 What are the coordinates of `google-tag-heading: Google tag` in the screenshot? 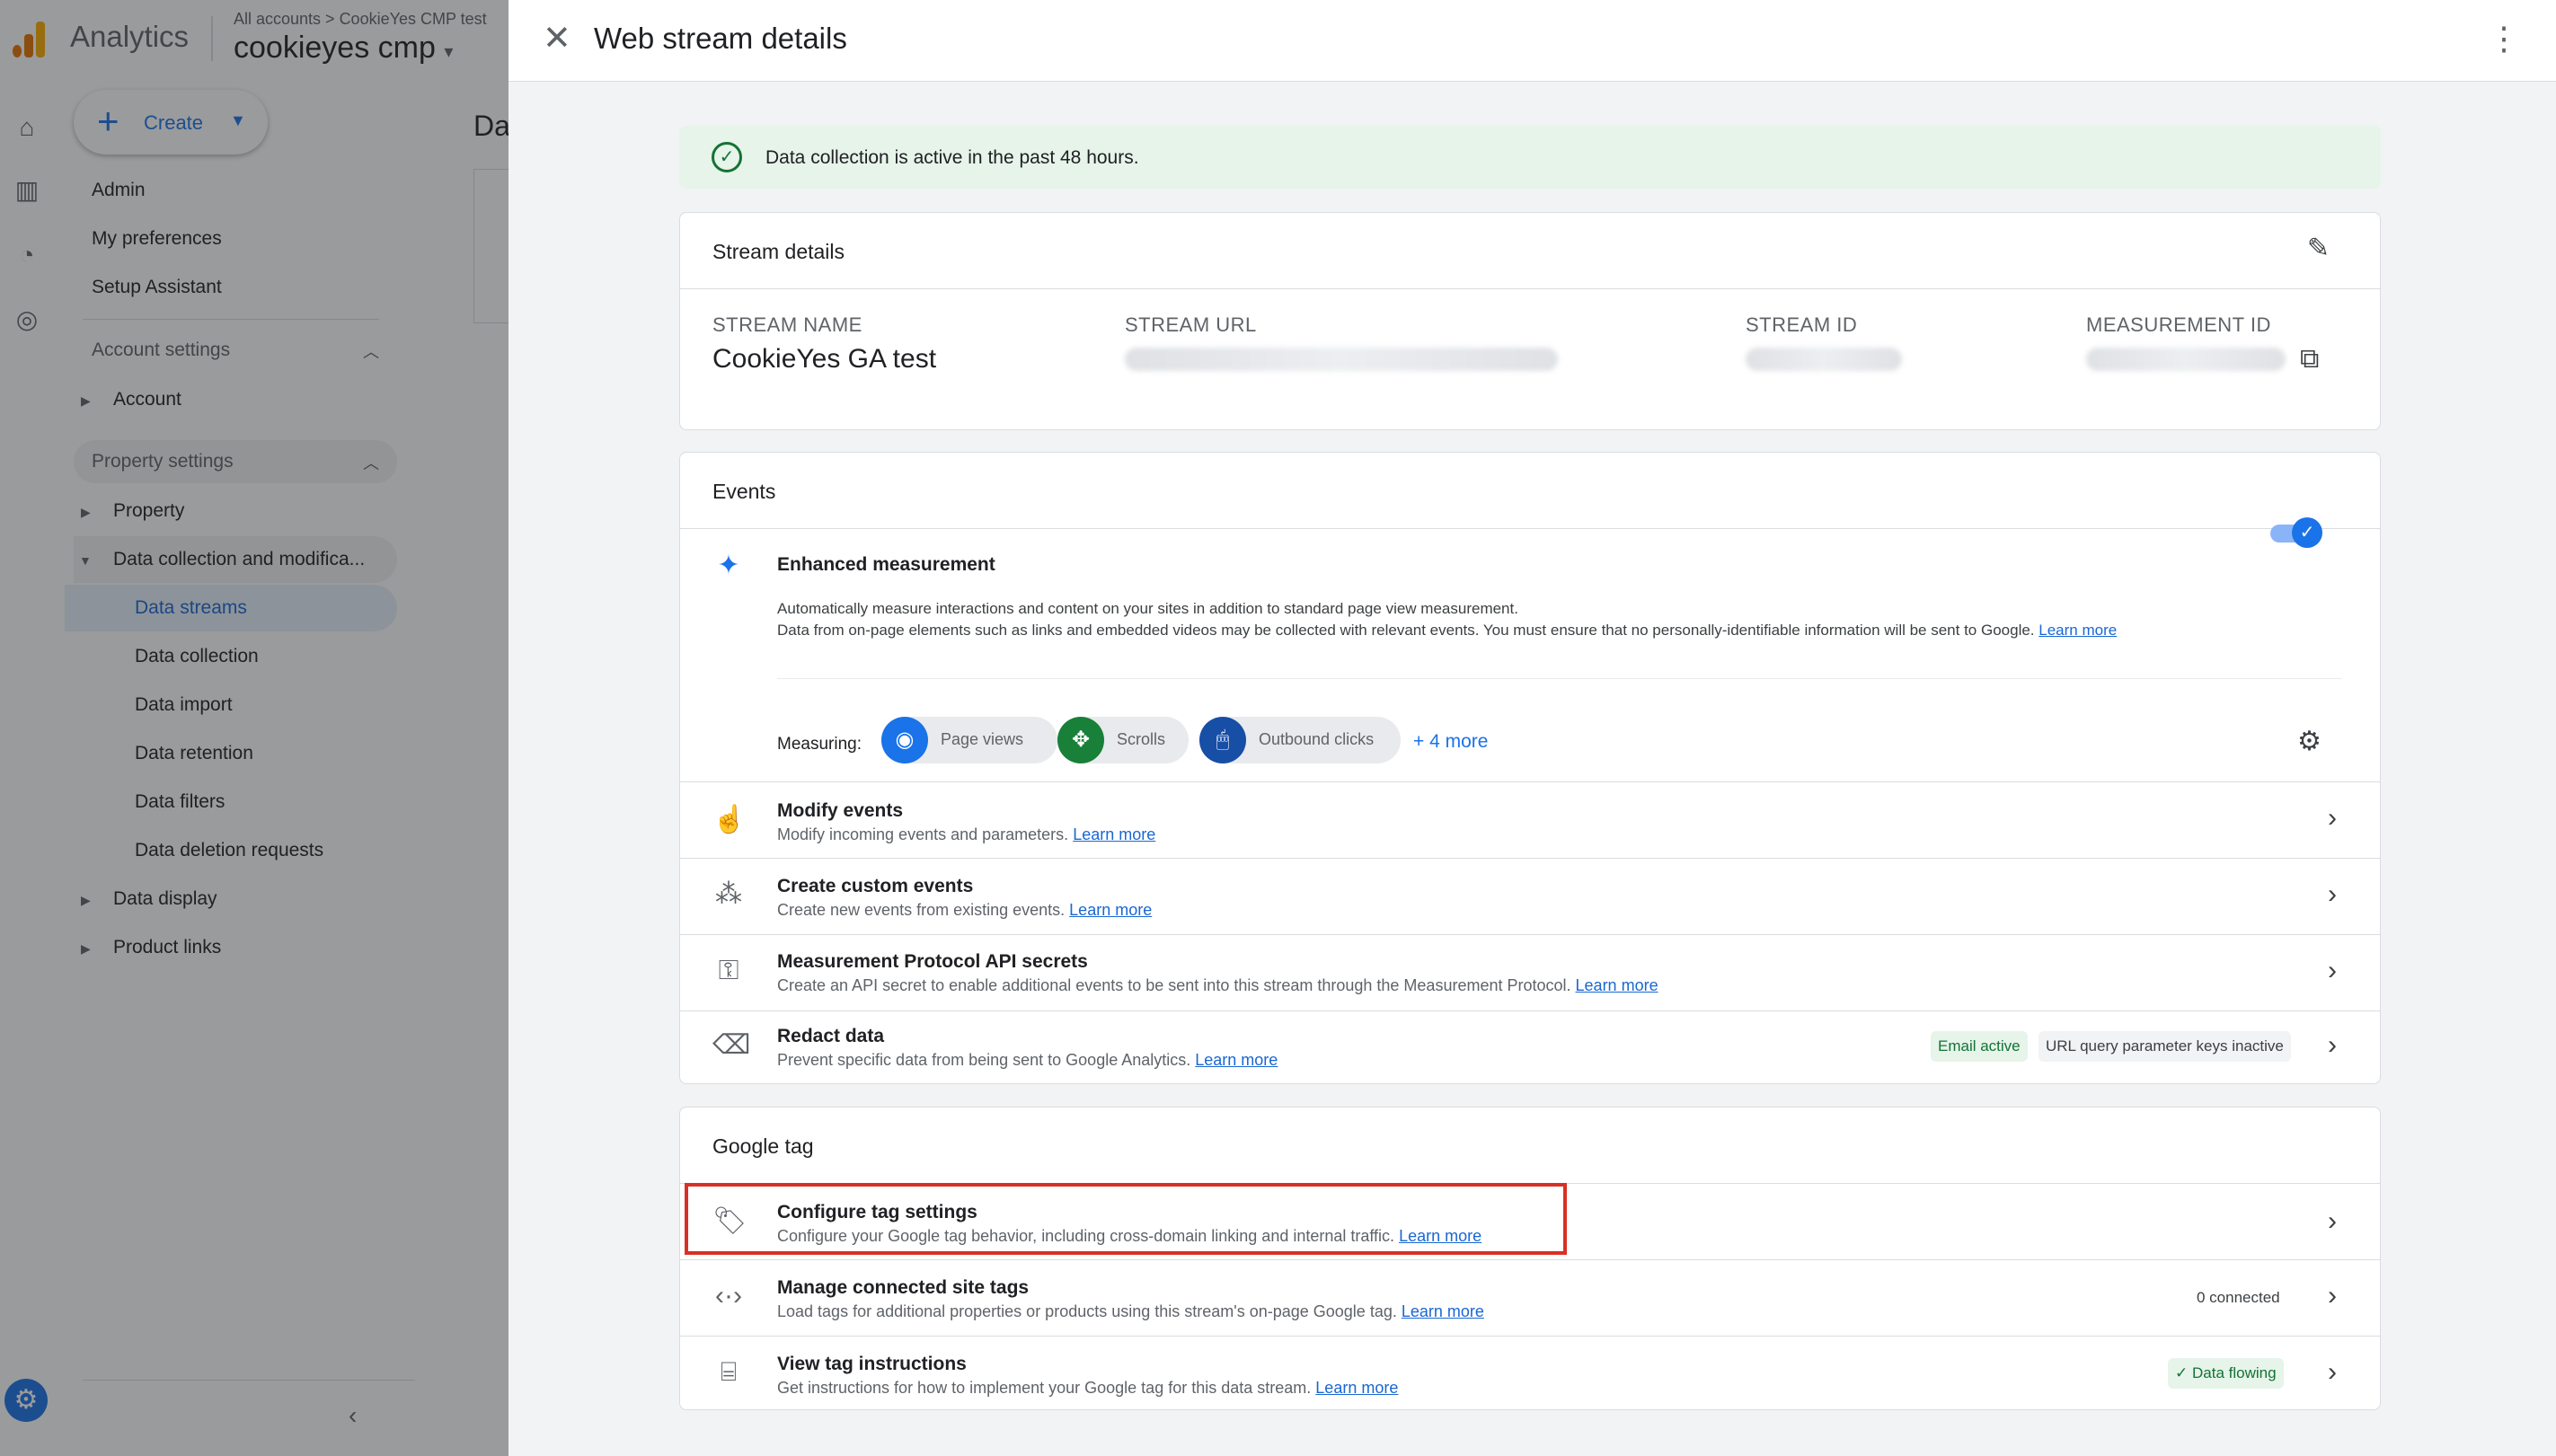 It's located at (763, 1146).